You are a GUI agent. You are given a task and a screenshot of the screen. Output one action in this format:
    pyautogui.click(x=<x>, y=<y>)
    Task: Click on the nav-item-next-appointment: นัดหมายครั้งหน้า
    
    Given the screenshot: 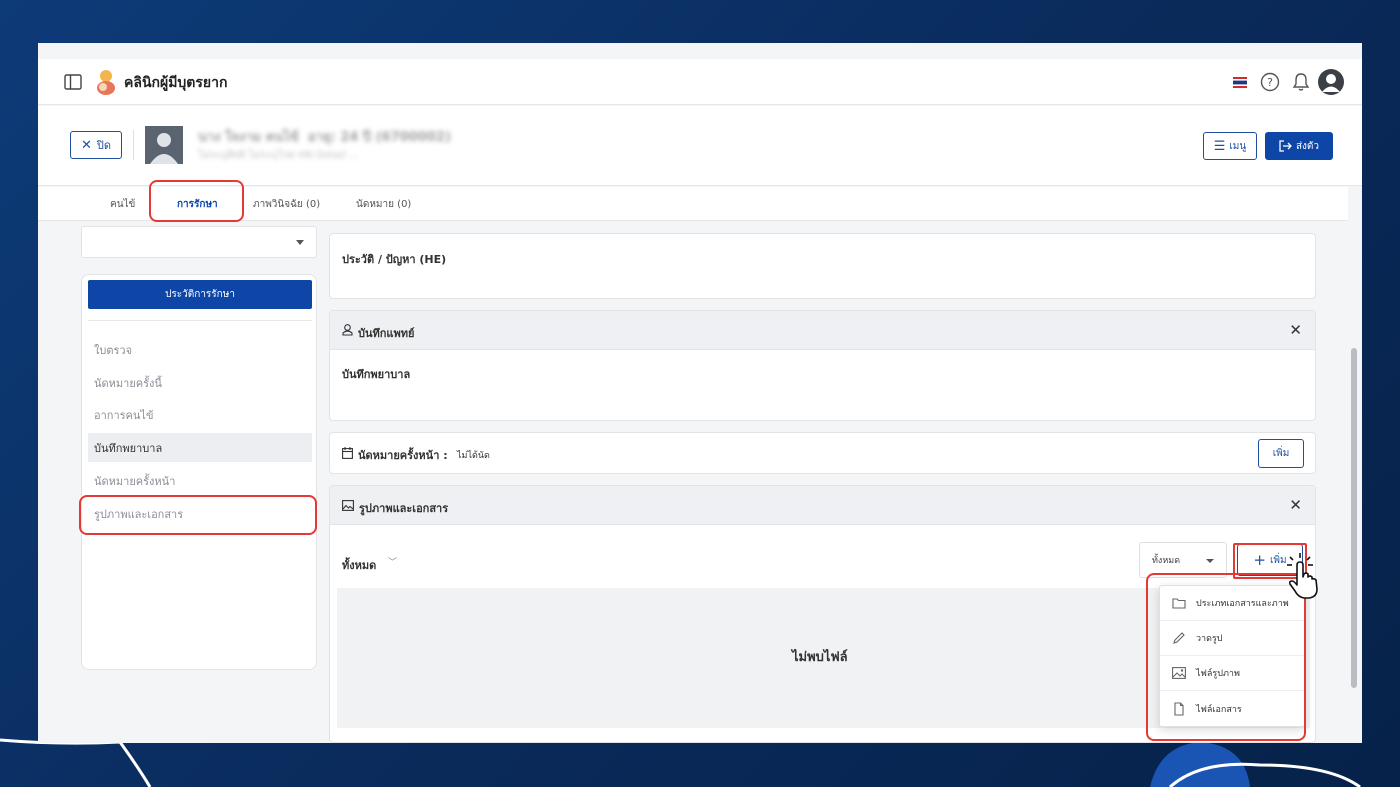 What is the action you would take?
    pyautogui.click(x=200, y=480)
    